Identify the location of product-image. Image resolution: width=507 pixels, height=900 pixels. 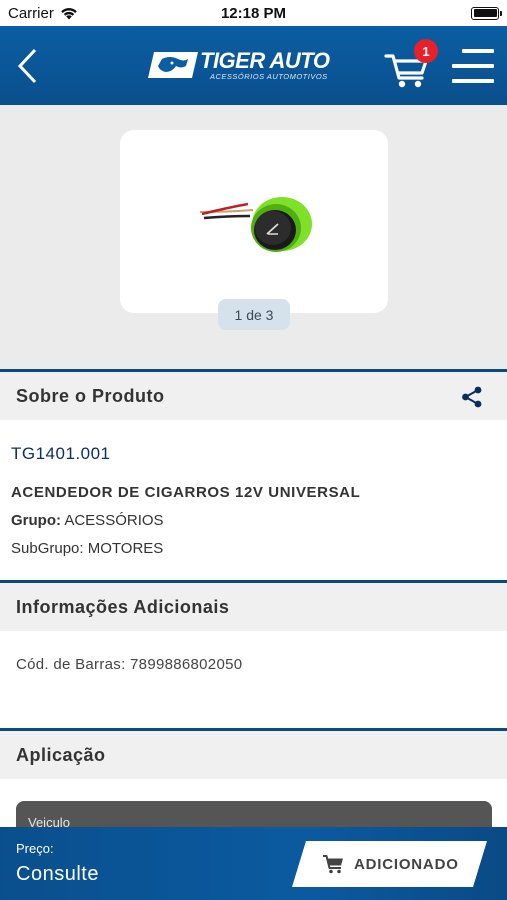
(255, 224).